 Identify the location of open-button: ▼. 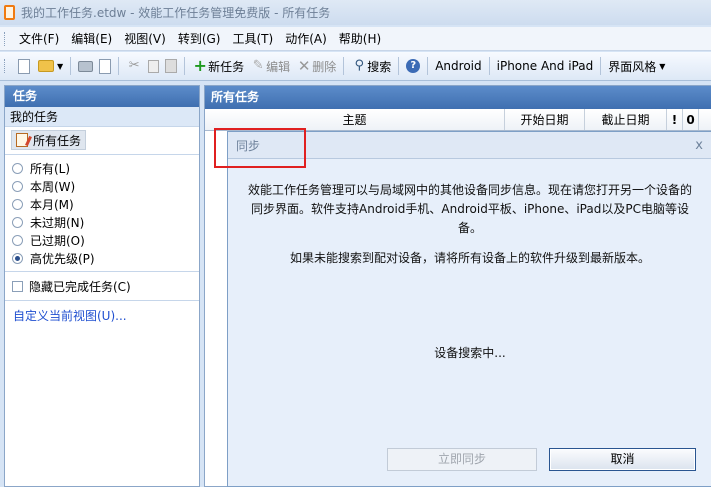
(50, 66).